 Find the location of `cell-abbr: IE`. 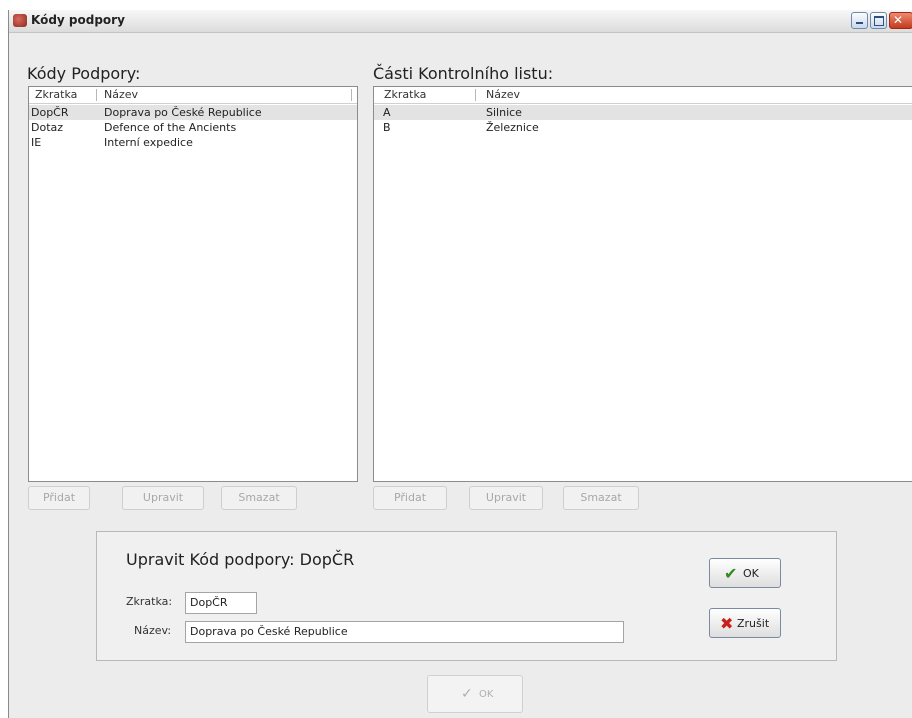

cell-abbr: IE is located at coordinates (36, 142).